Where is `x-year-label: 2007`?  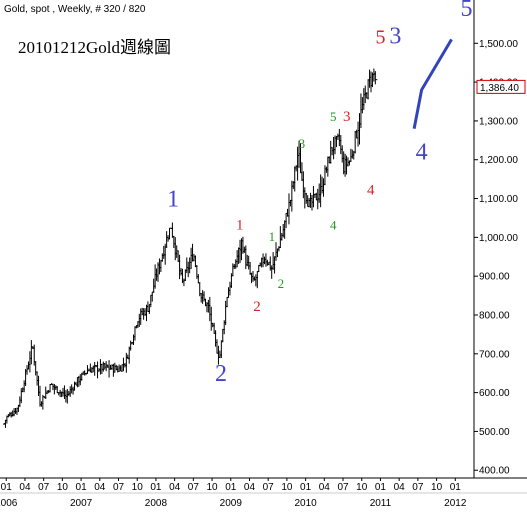
x-year-label: 2007 is located at coordinates (81, 503).